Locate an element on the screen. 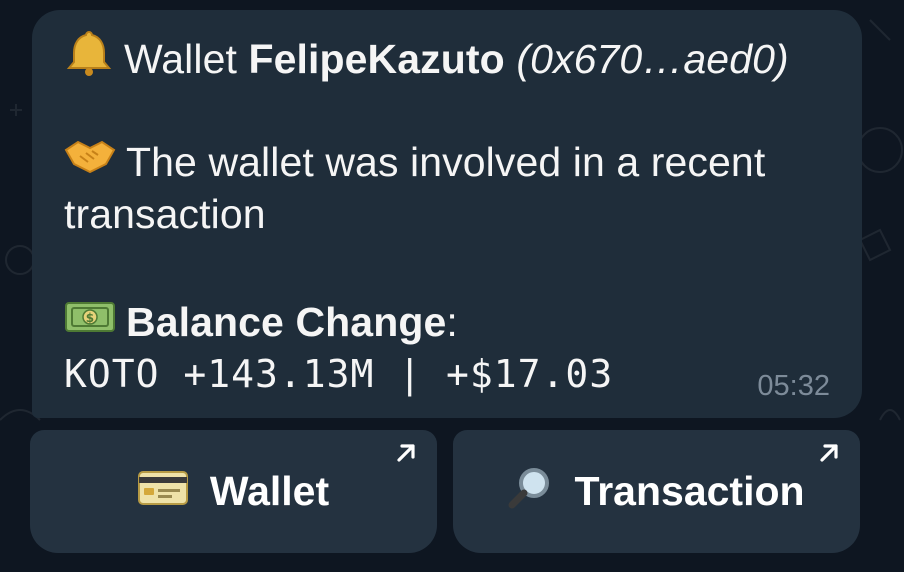 This screenshot has height=572, width=904. wallet-title-line: Wallet FelipeKazuto (0x670…aed0) is located at coordinates (426, 61).